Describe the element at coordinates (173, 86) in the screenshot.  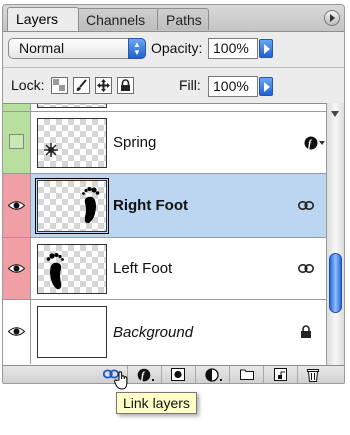
I see `lock-fill-row: Lock: Fill: 100%` at that location.